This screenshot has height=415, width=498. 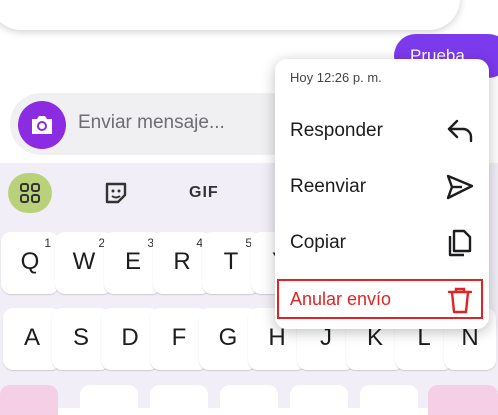 I want to click on menu-item-reply: Responder, so click(x=382, y=131).